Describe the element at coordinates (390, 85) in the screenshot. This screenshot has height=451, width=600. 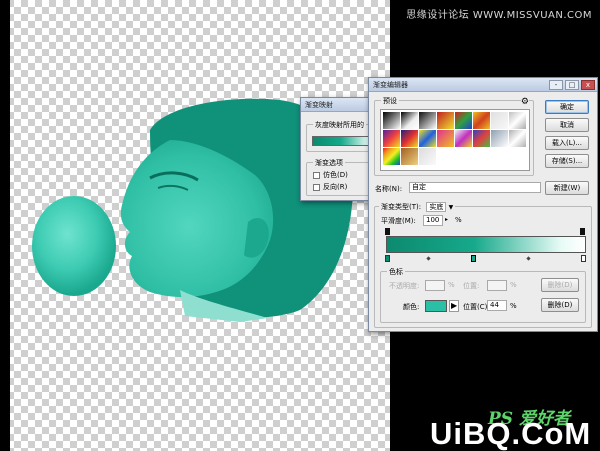
I see `gradient-editor-title: 渐变编辑器` at that location.